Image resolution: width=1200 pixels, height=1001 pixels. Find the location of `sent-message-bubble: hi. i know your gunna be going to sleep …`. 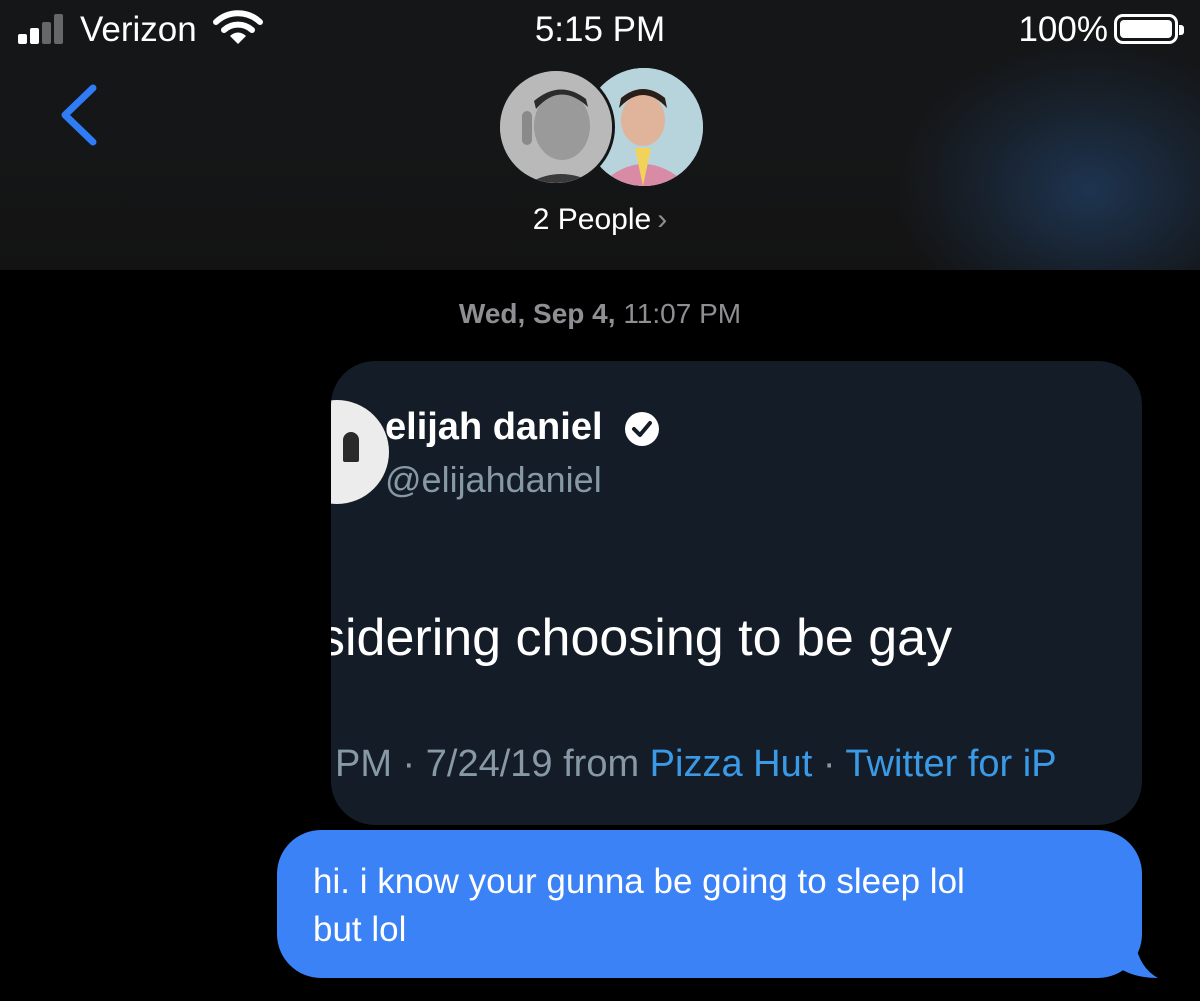

sent-message-bubble: hi. i know your gunna be going to sleep … is located at coordinates (709, 904).